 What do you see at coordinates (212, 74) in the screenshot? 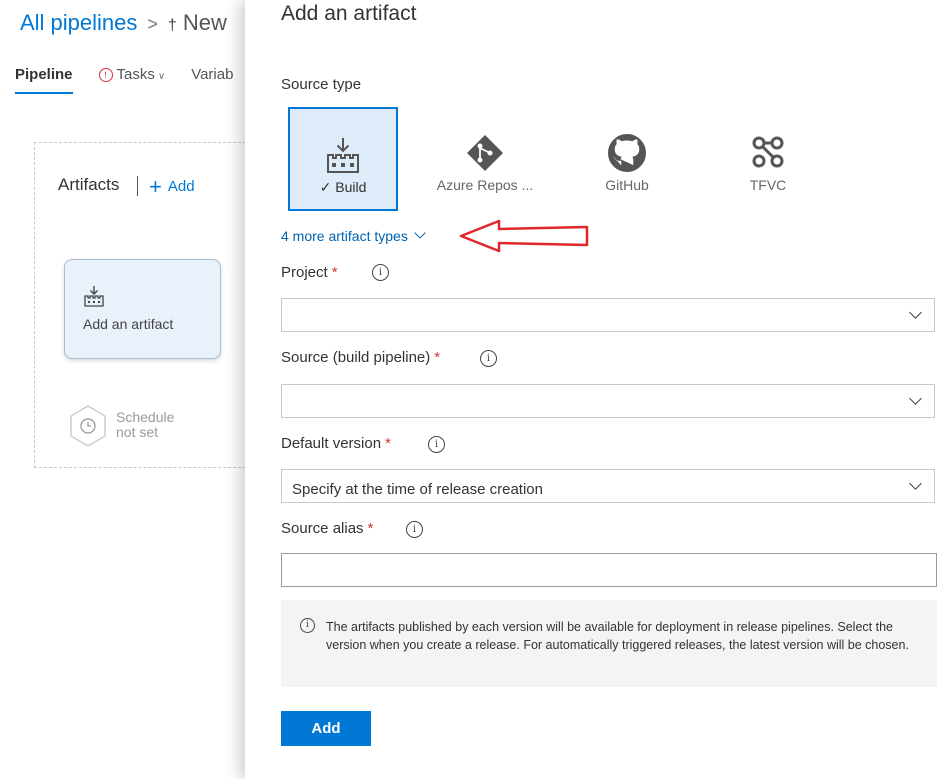
I see `tab-variables-label: Variab` at bounding box center [212, 74].